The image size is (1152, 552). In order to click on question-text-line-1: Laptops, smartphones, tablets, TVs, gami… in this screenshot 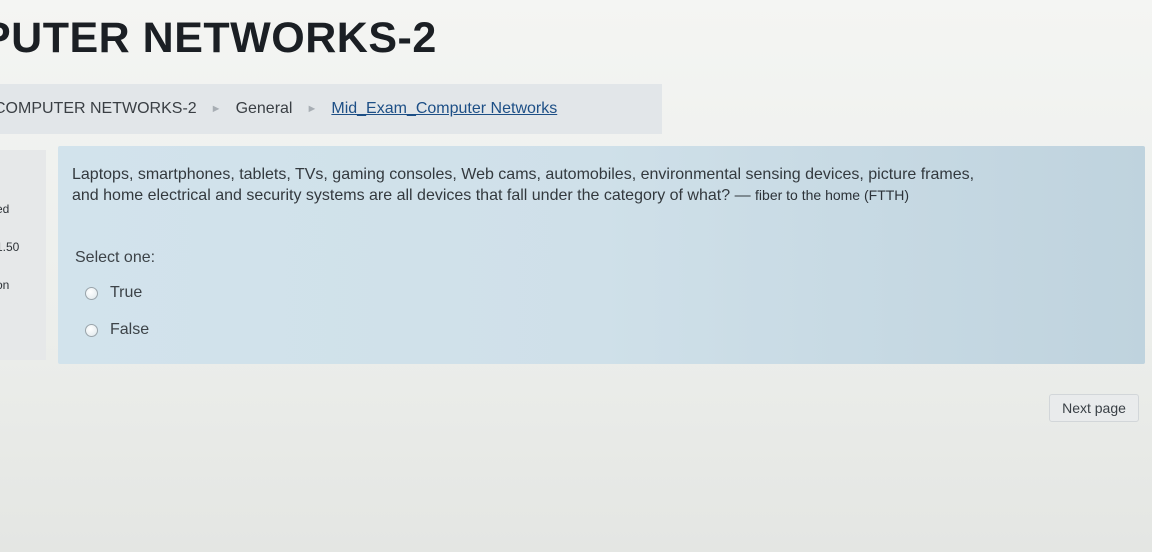, I will do `click(523, 174)`.